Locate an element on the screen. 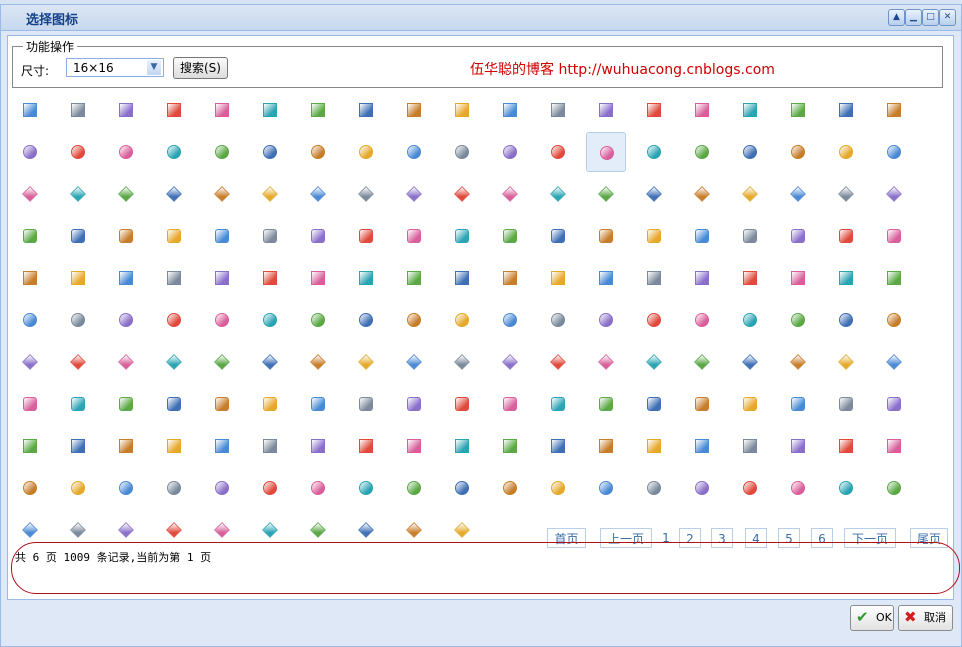 The height and width of the screenshot is (647, 962). minimize-icon: ▁ is located at coordinates (913, 17).